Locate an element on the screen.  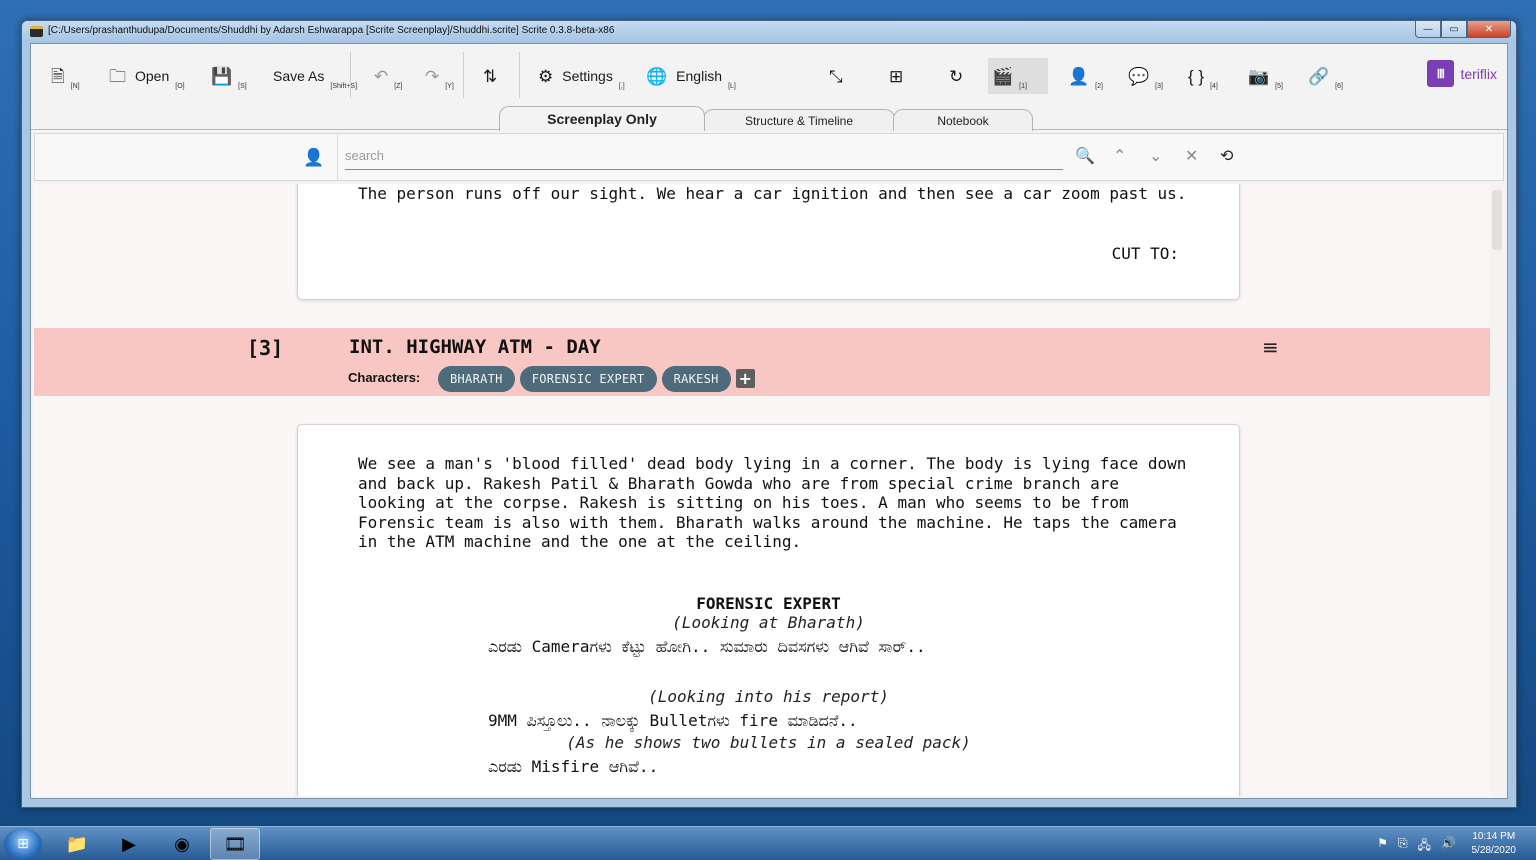
plus-square-icon: ⊞ is located at coordinates (896, 76).